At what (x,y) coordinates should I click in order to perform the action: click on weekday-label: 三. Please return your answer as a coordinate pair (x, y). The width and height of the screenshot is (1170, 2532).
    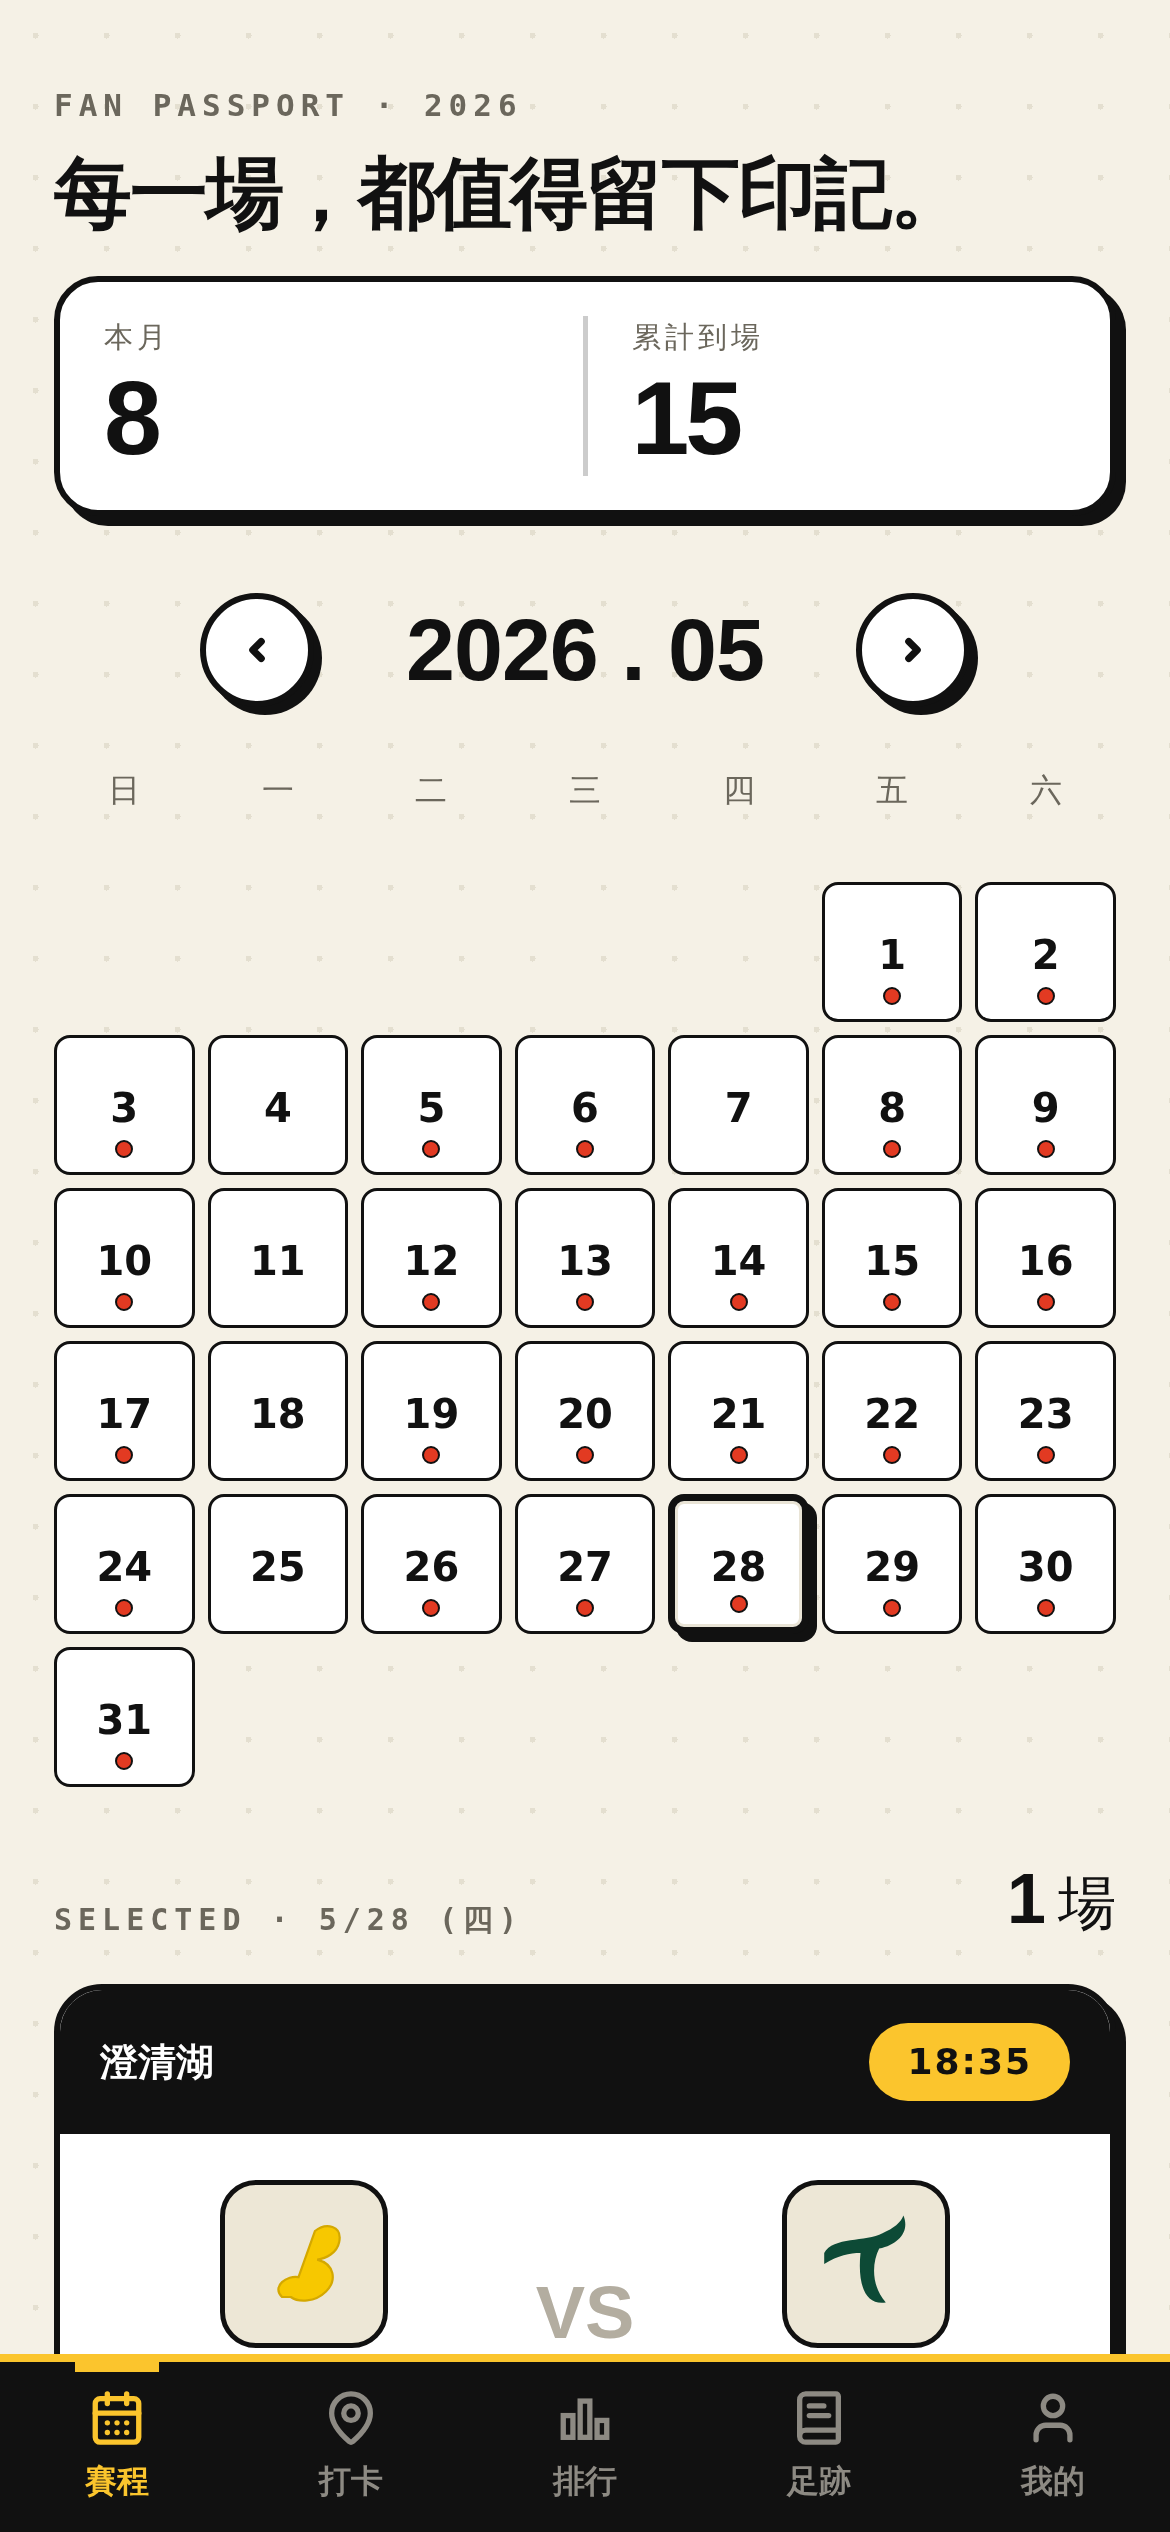
    Looking at the image, I should click on (585, 791).